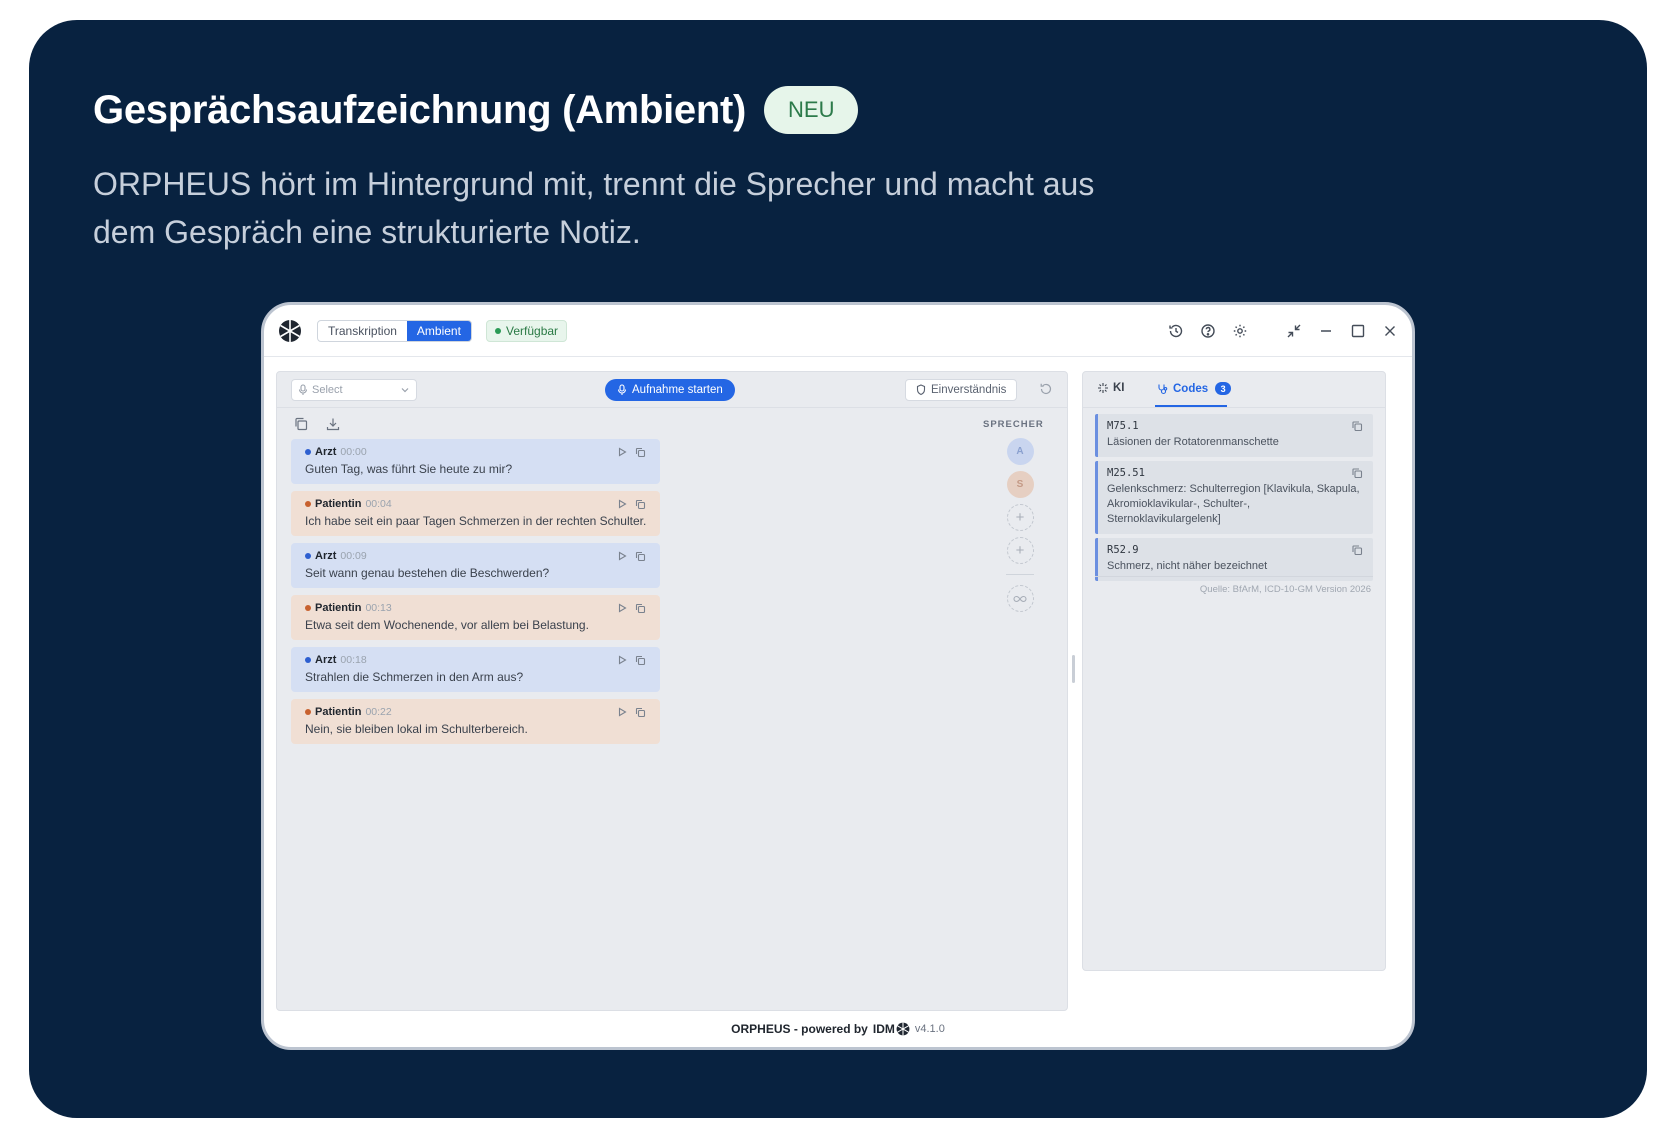 The width and height of the screenshot is (1666, 1136). What do you see at coordinates (969, 390) in the screenshot?
I see `consent-label: Einverständnis` at bounding box center [969, 390].